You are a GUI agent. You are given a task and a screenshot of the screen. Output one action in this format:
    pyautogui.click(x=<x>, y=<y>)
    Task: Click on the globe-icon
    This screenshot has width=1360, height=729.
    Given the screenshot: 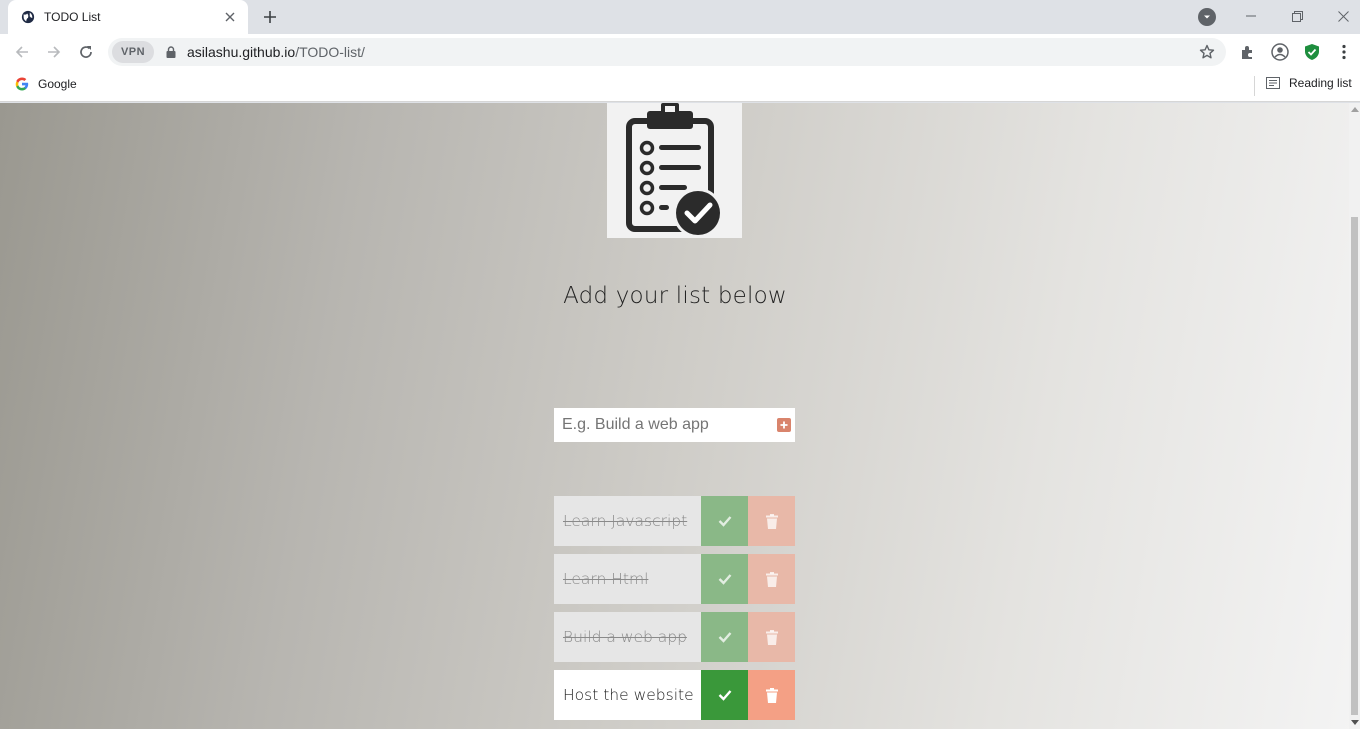 What is the action you would take?
    pyautogui.click(x=28, y=17)
    